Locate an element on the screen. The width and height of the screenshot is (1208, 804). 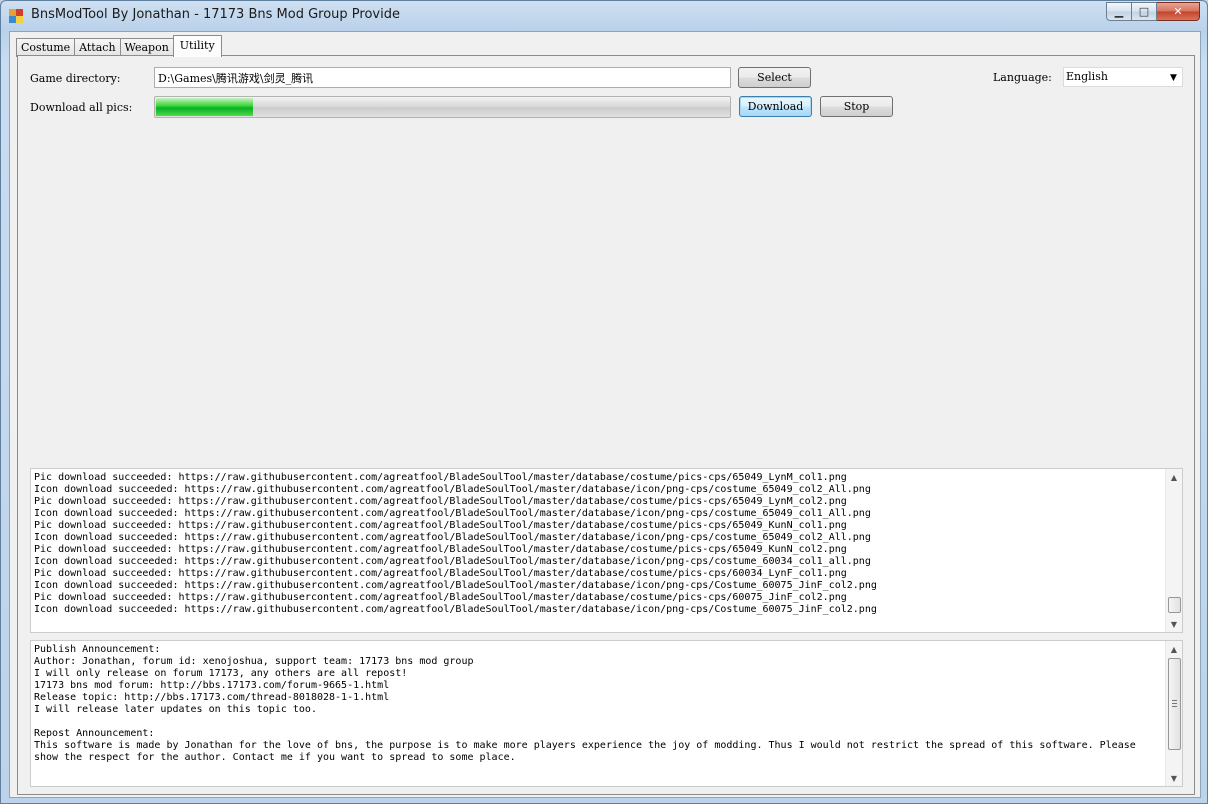
language-label: Language: is located at coordinates (1022, 77).